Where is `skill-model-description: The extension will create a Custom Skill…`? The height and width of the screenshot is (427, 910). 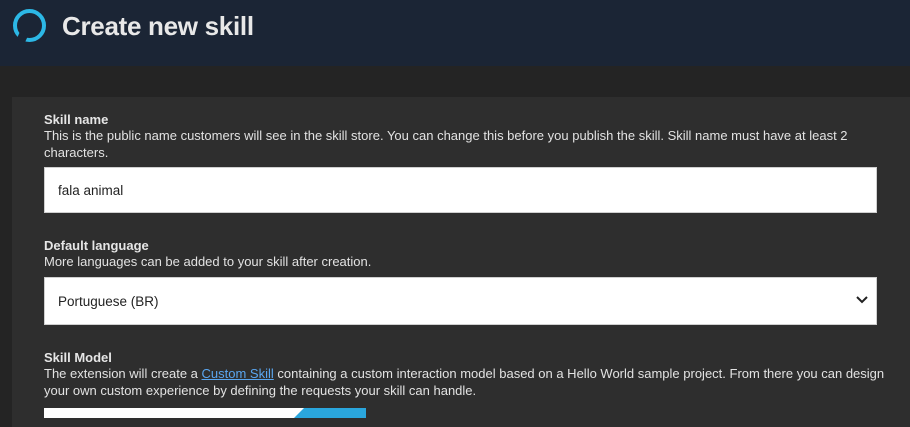 skill-model-description: The extension will create a Custom Skill… is located at coordinates (465, 382).